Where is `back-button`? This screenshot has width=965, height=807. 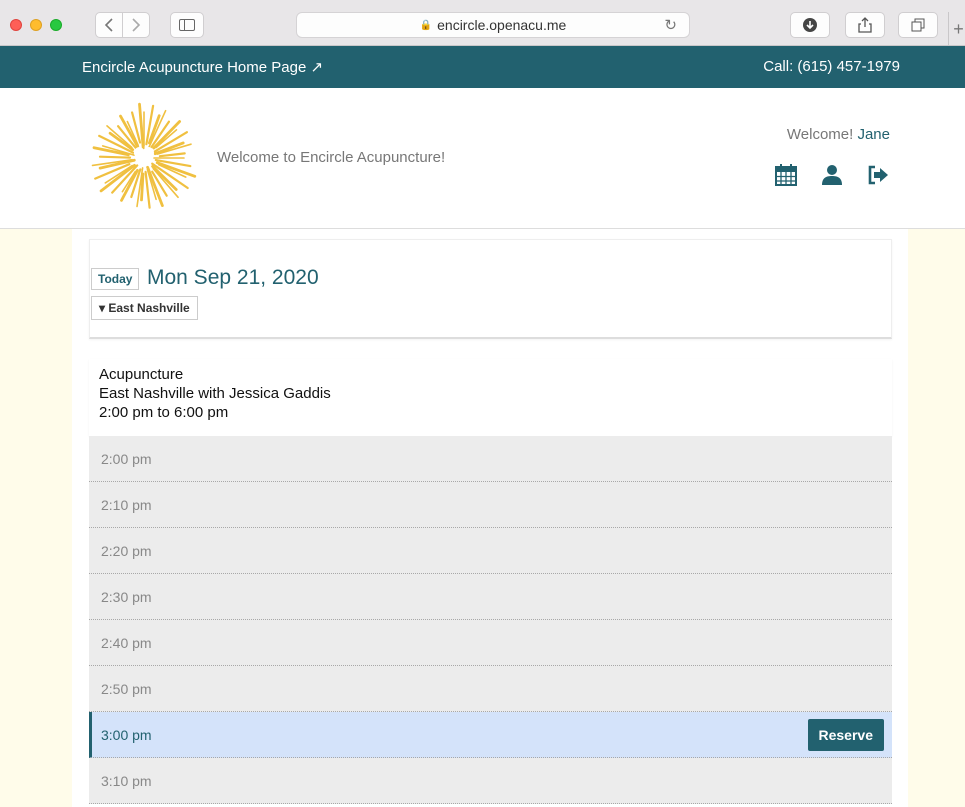
back-button is located at coordinates (109, 25).